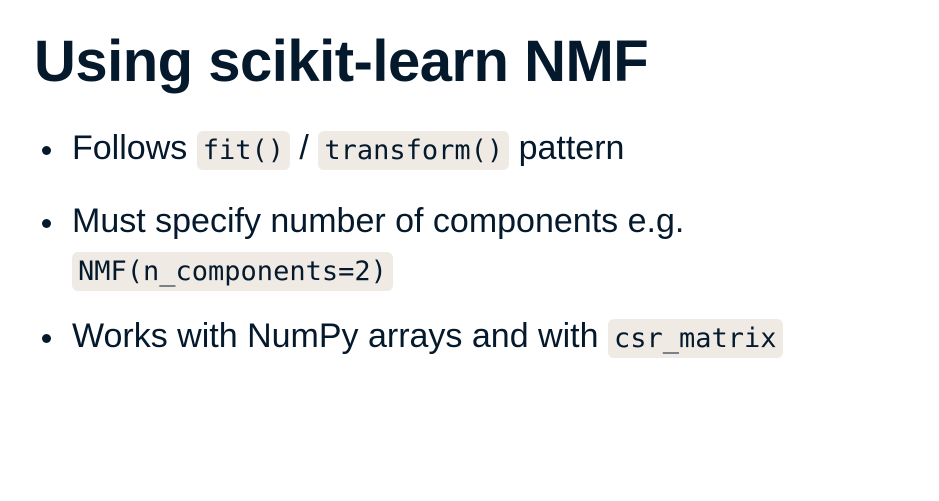 The image size is (939, 501). I want to click on bullet-item: Follows fit() / transform() pattern, so click(410, 149).